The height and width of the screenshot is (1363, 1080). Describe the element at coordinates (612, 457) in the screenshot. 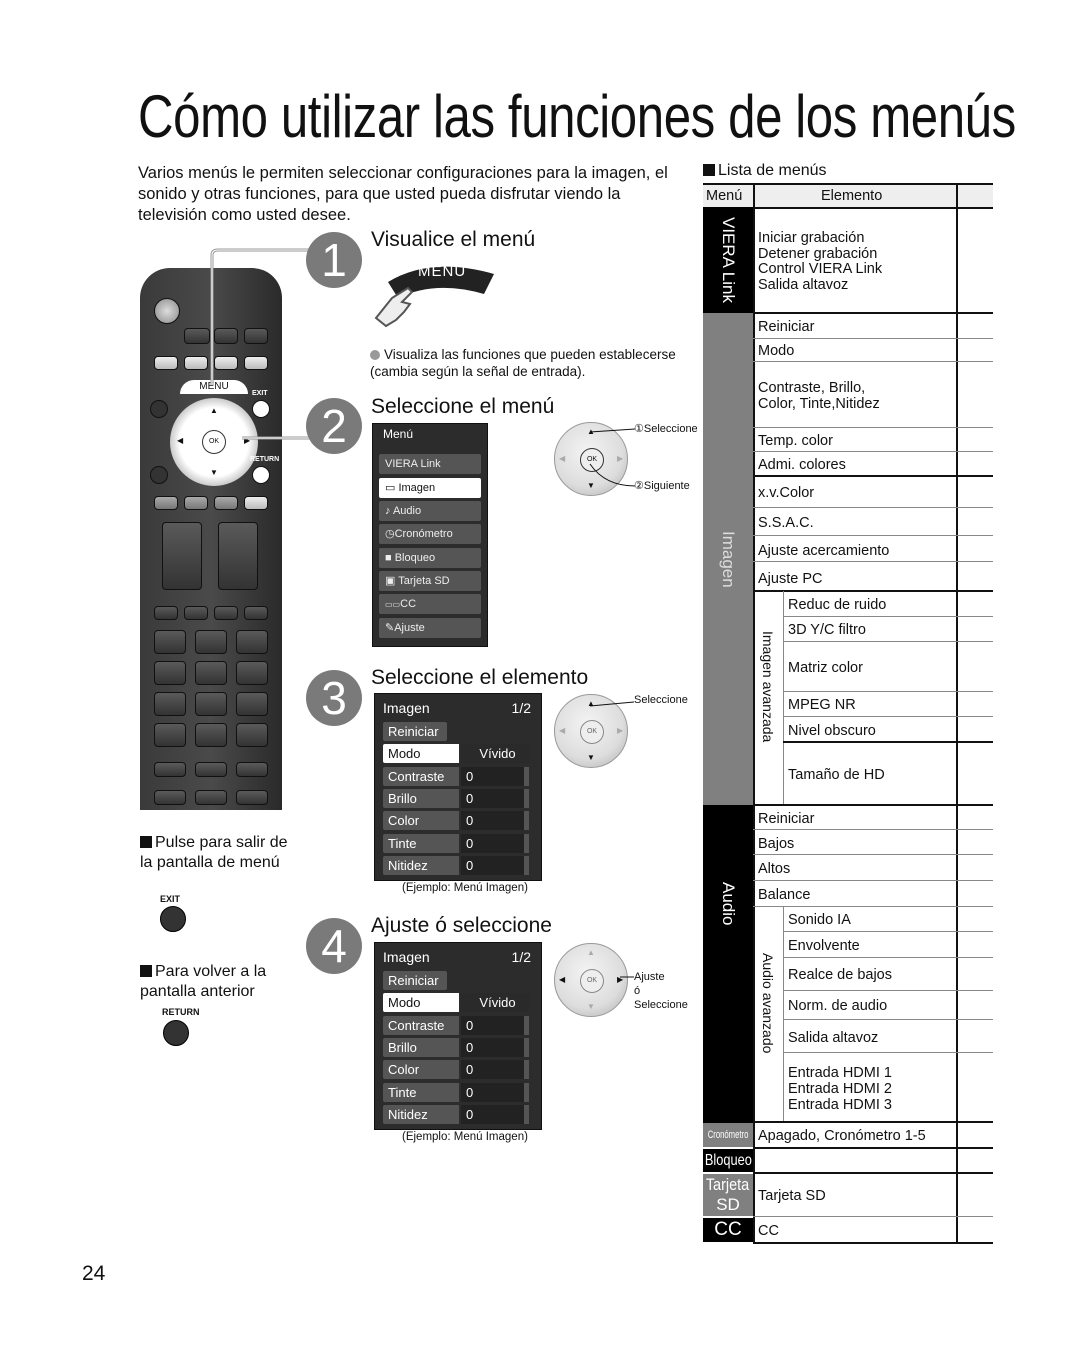

I see `callout-leader-lines` at that location.